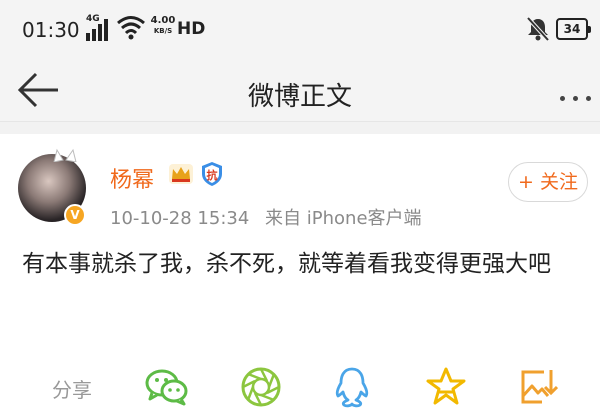 The width and height of the screenshot is (600, 420). I want to click on mute-icon, so click(538, 29).